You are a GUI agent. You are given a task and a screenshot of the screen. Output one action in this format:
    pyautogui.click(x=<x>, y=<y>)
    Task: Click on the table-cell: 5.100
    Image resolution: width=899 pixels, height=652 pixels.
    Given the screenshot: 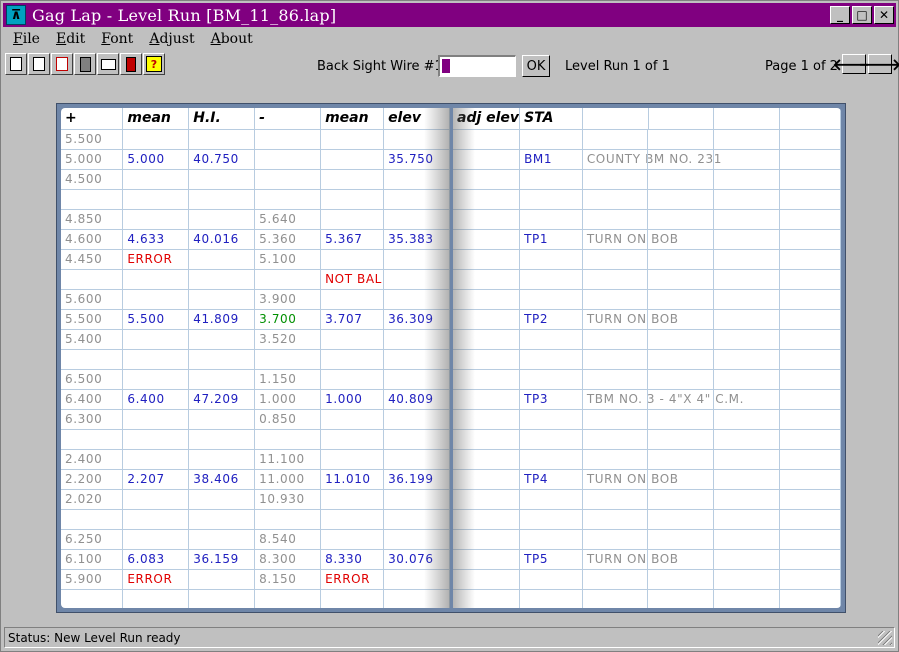 What is the action you would take?
    pyautogui.click(x=288, y=259)
    